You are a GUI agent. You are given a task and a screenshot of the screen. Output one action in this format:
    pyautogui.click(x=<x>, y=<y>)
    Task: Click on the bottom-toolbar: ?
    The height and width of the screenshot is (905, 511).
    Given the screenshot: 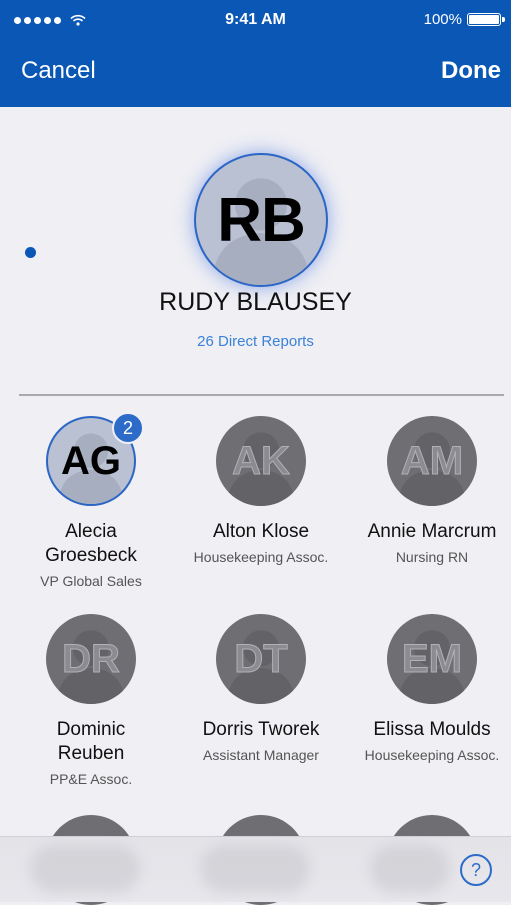 What is the action you would take?
    pyautogui.click(x=255, y=869)
    